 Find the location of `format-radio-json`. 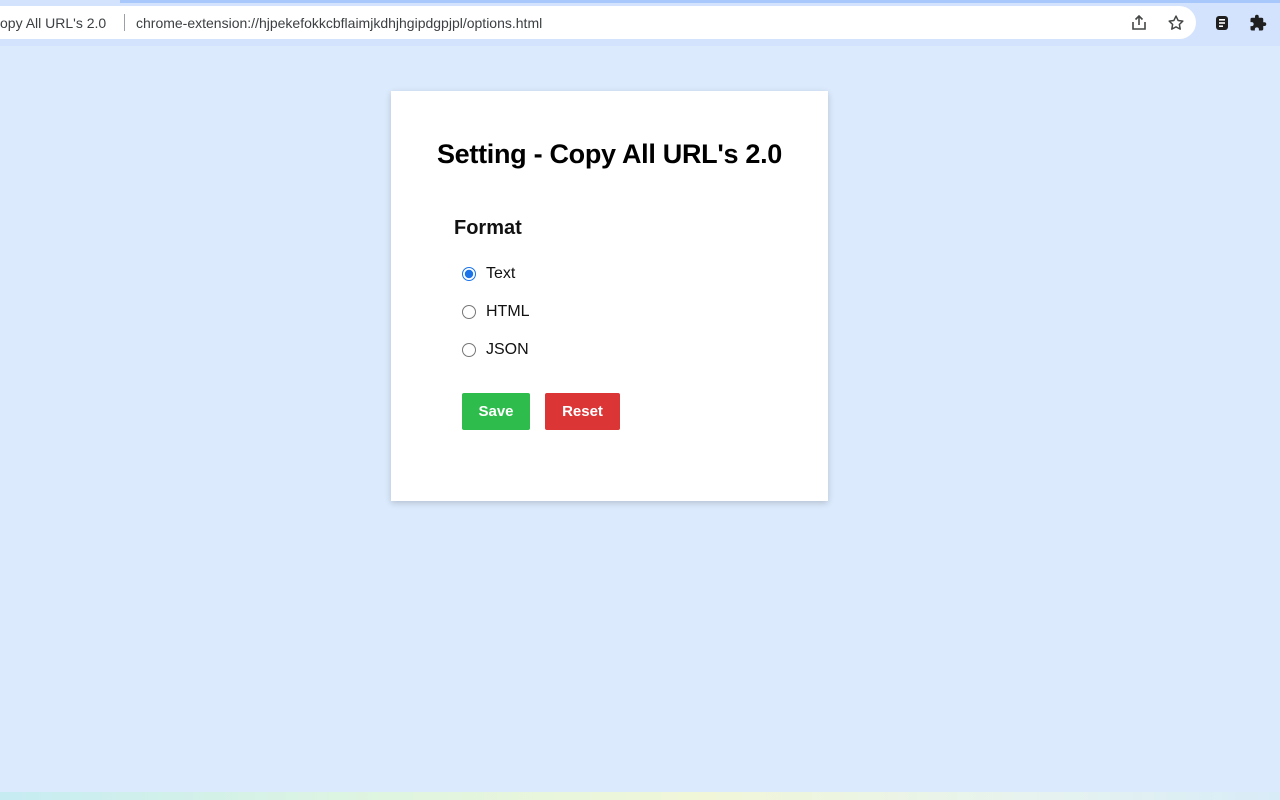

format-radio-json is located at coordinates (469, 350).